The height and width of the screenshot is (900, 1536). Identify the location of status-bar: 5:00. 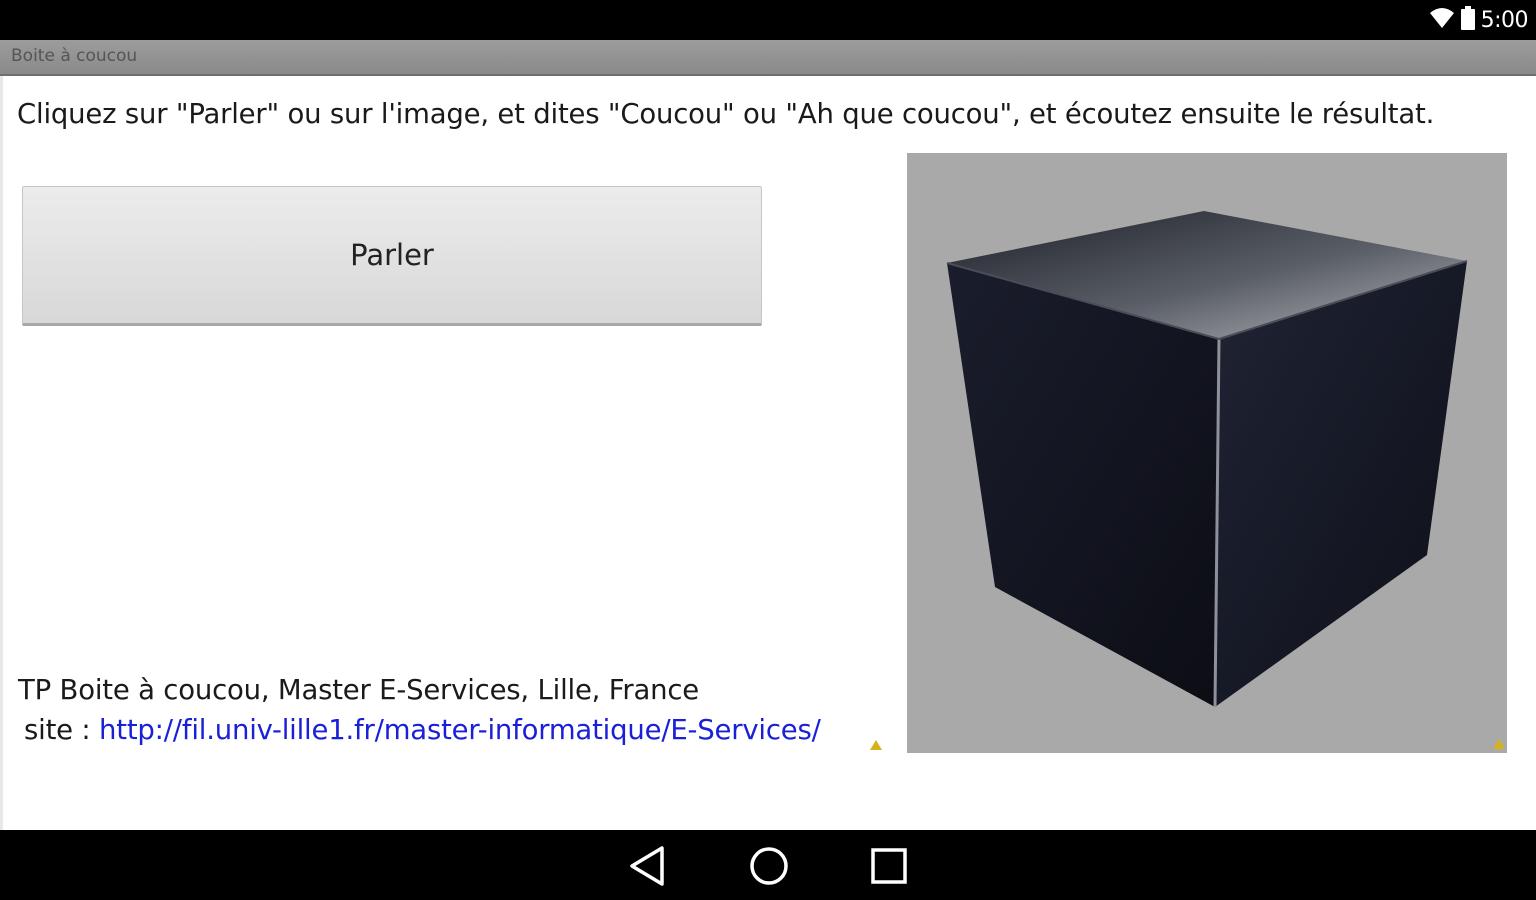
(768, 20).